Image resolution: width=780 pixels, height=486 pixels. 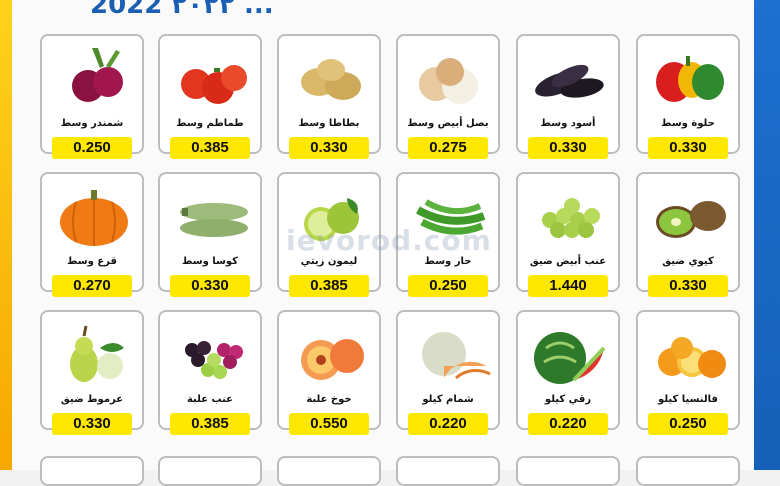 What do you see at coordinates (568, 261) in the screenshot?
I see `product-name: عنب أبيض ضيق` at bounding box center [568, 261].